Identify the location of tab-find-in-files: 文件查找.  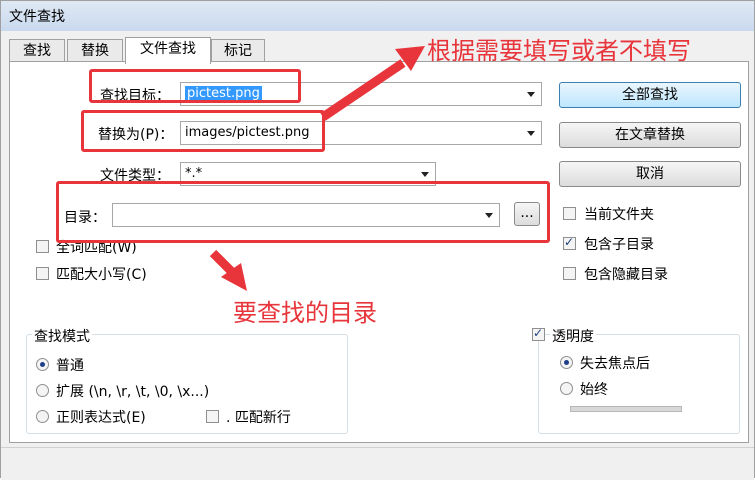
(168, 50).